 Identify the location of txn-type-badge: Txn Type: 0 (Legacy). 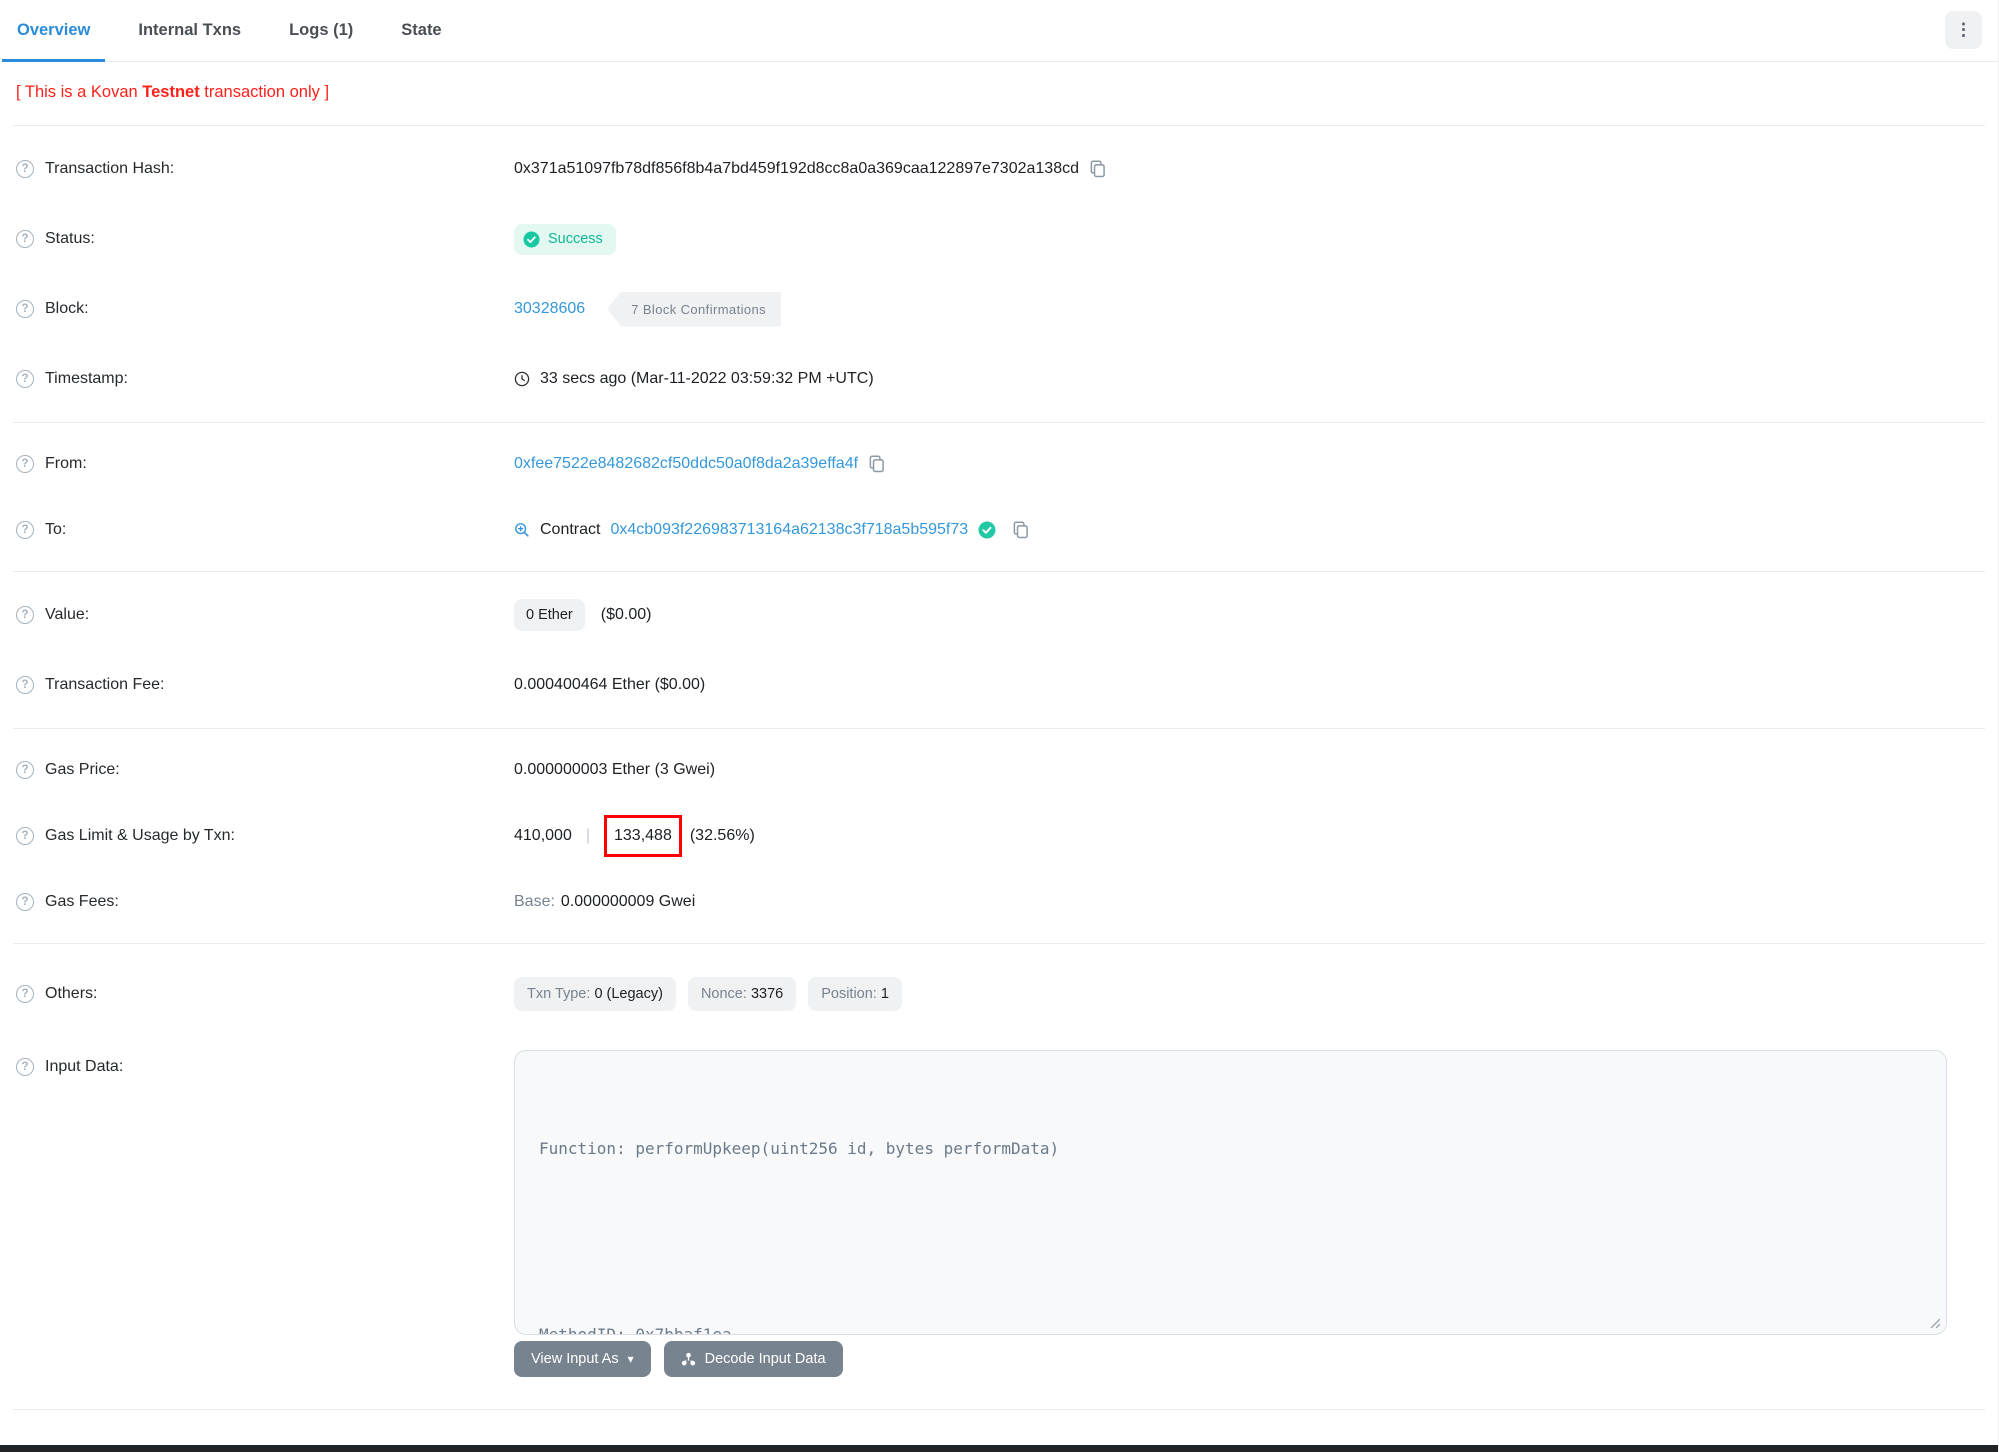
(595, 994).